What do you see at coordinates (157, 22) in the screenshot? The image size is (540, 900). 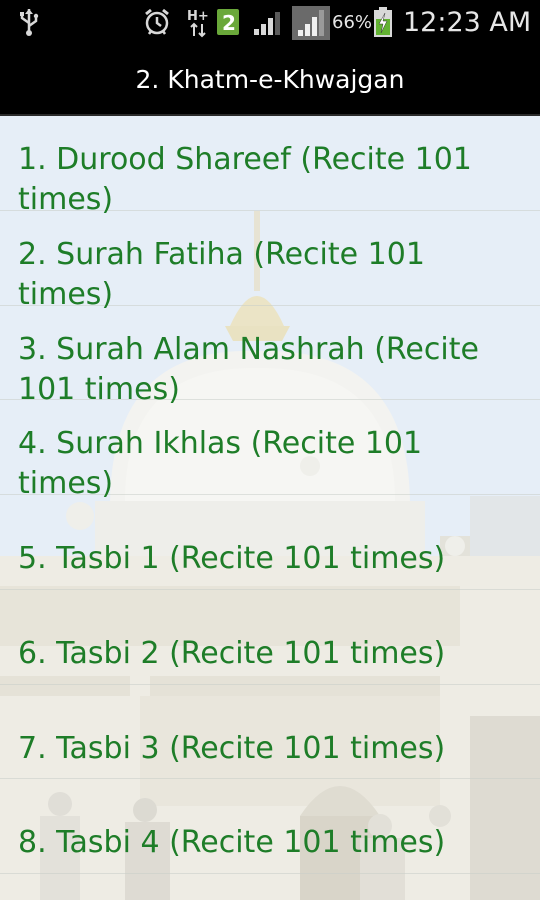 I see `alarm-icon` at bounding box center [157, 22].